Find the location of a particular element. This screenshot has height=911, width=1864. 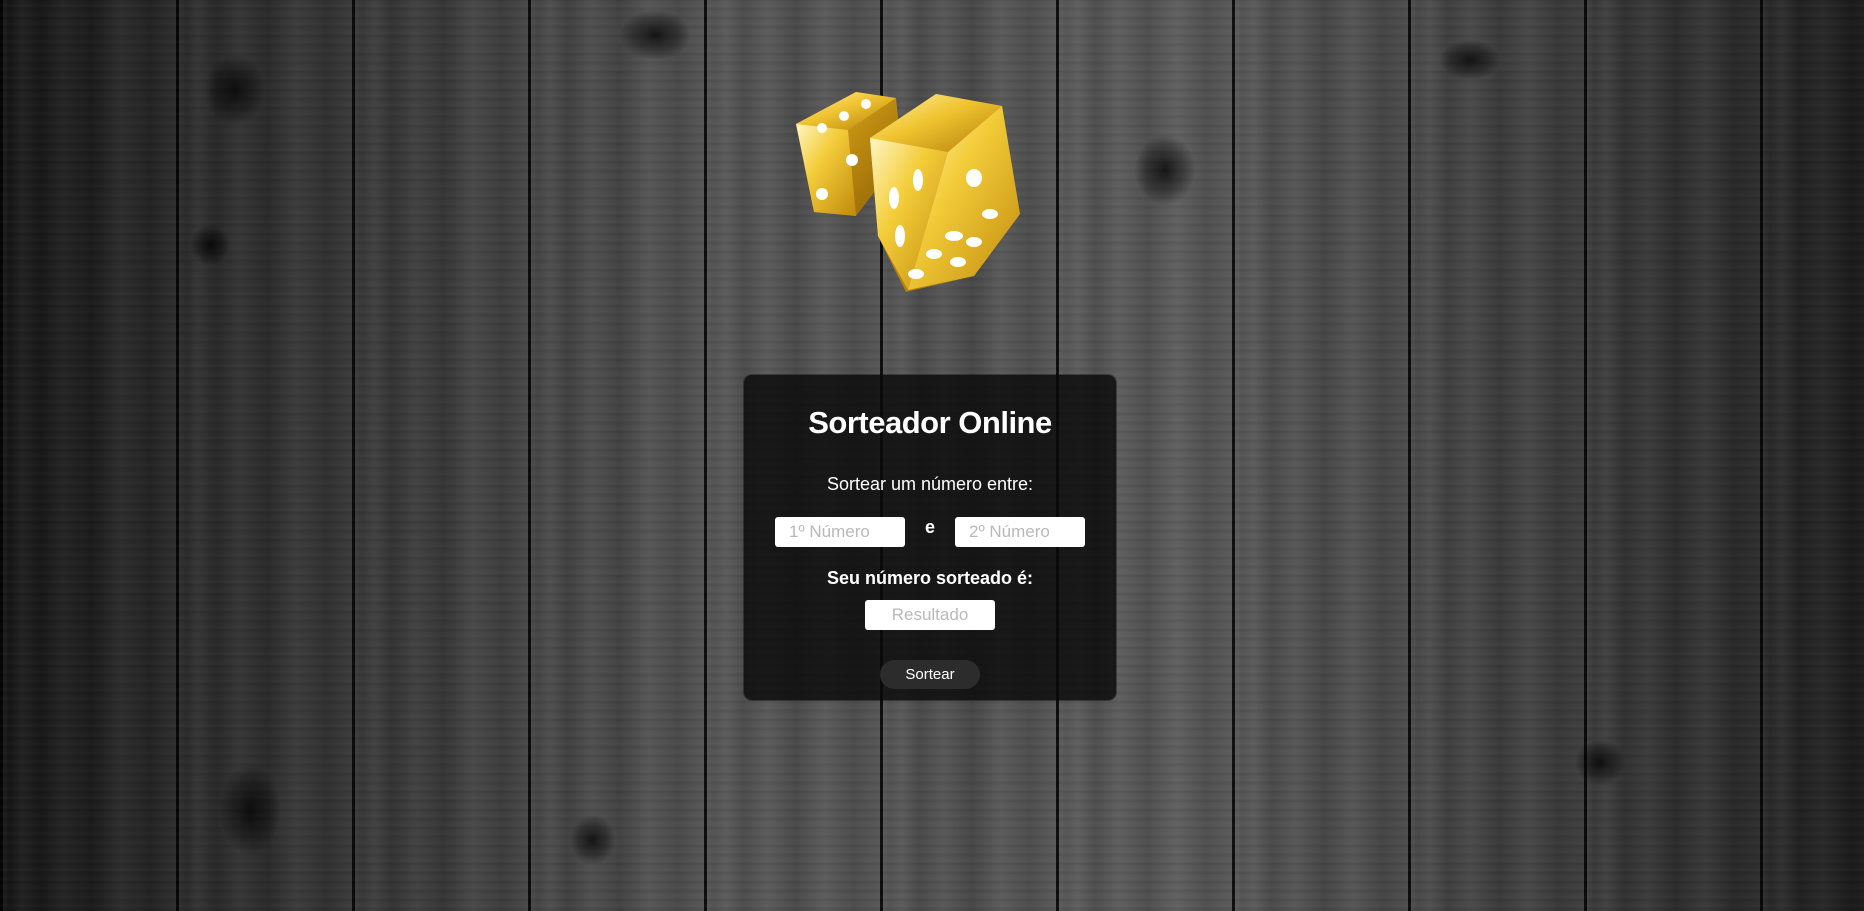

second-number-input is located at coordinates (1020, 532).